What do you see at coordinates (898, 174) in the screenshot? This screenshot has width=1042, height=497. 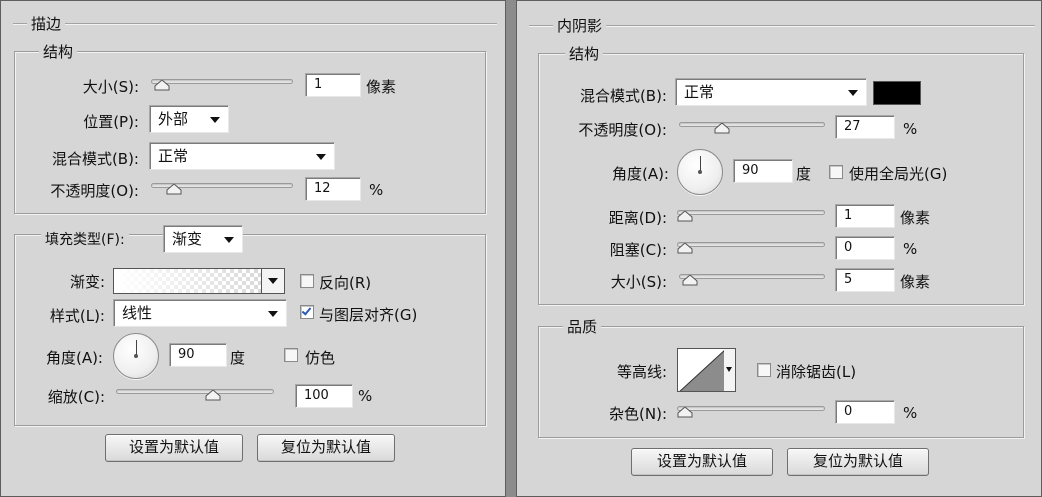 I see `global-light-label: 使用全局光(G)` at bounding box center [898, 174].